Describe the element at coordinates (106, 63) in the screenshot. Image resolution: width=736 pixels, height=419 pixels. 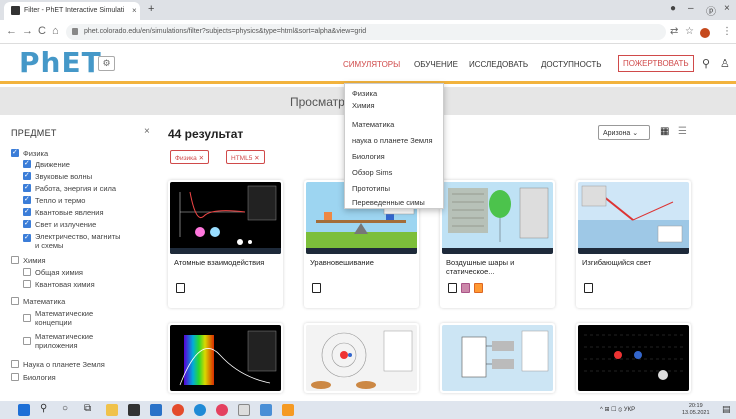
I see `logo-badge-icon: ⚙` at that location.